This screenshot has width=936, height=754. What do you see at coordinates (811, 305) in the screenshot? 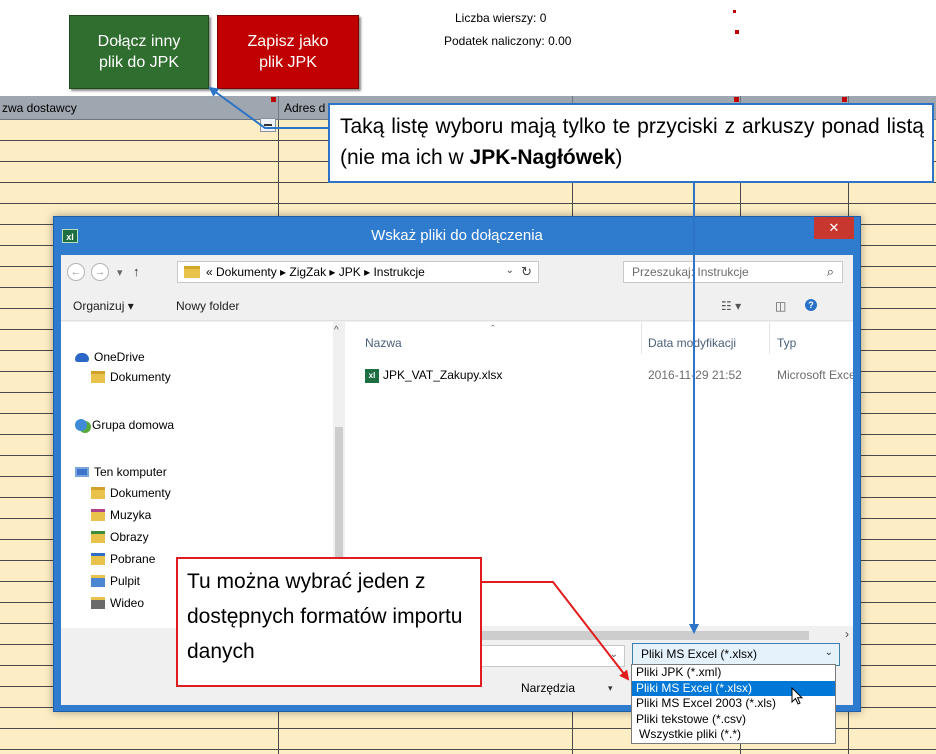
I see `help-icon: ?` at bounding box center [811, 305].